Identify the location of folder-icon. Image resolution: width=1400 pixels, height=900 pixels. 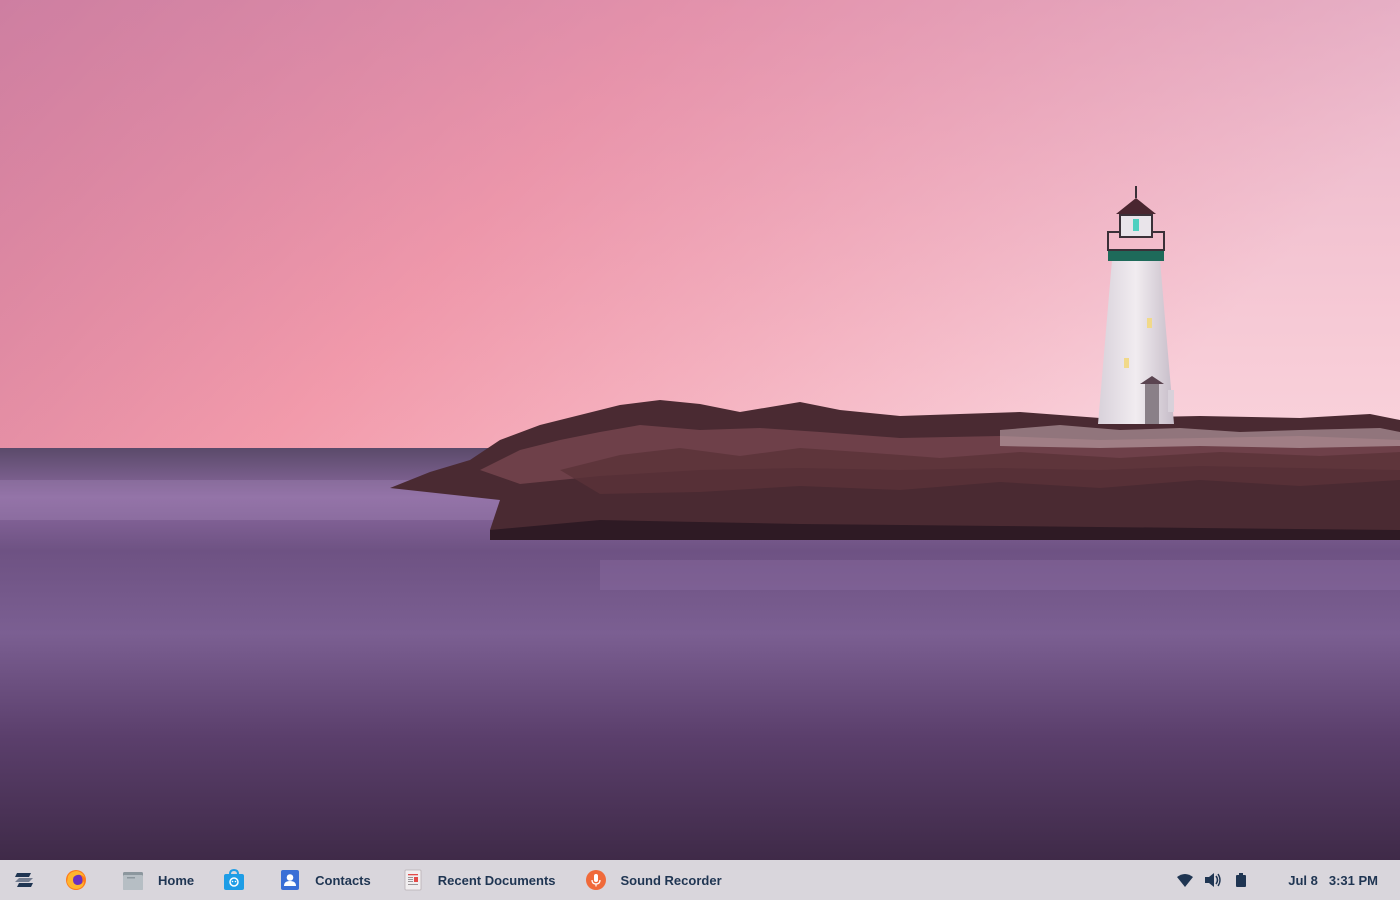
(133, 880).